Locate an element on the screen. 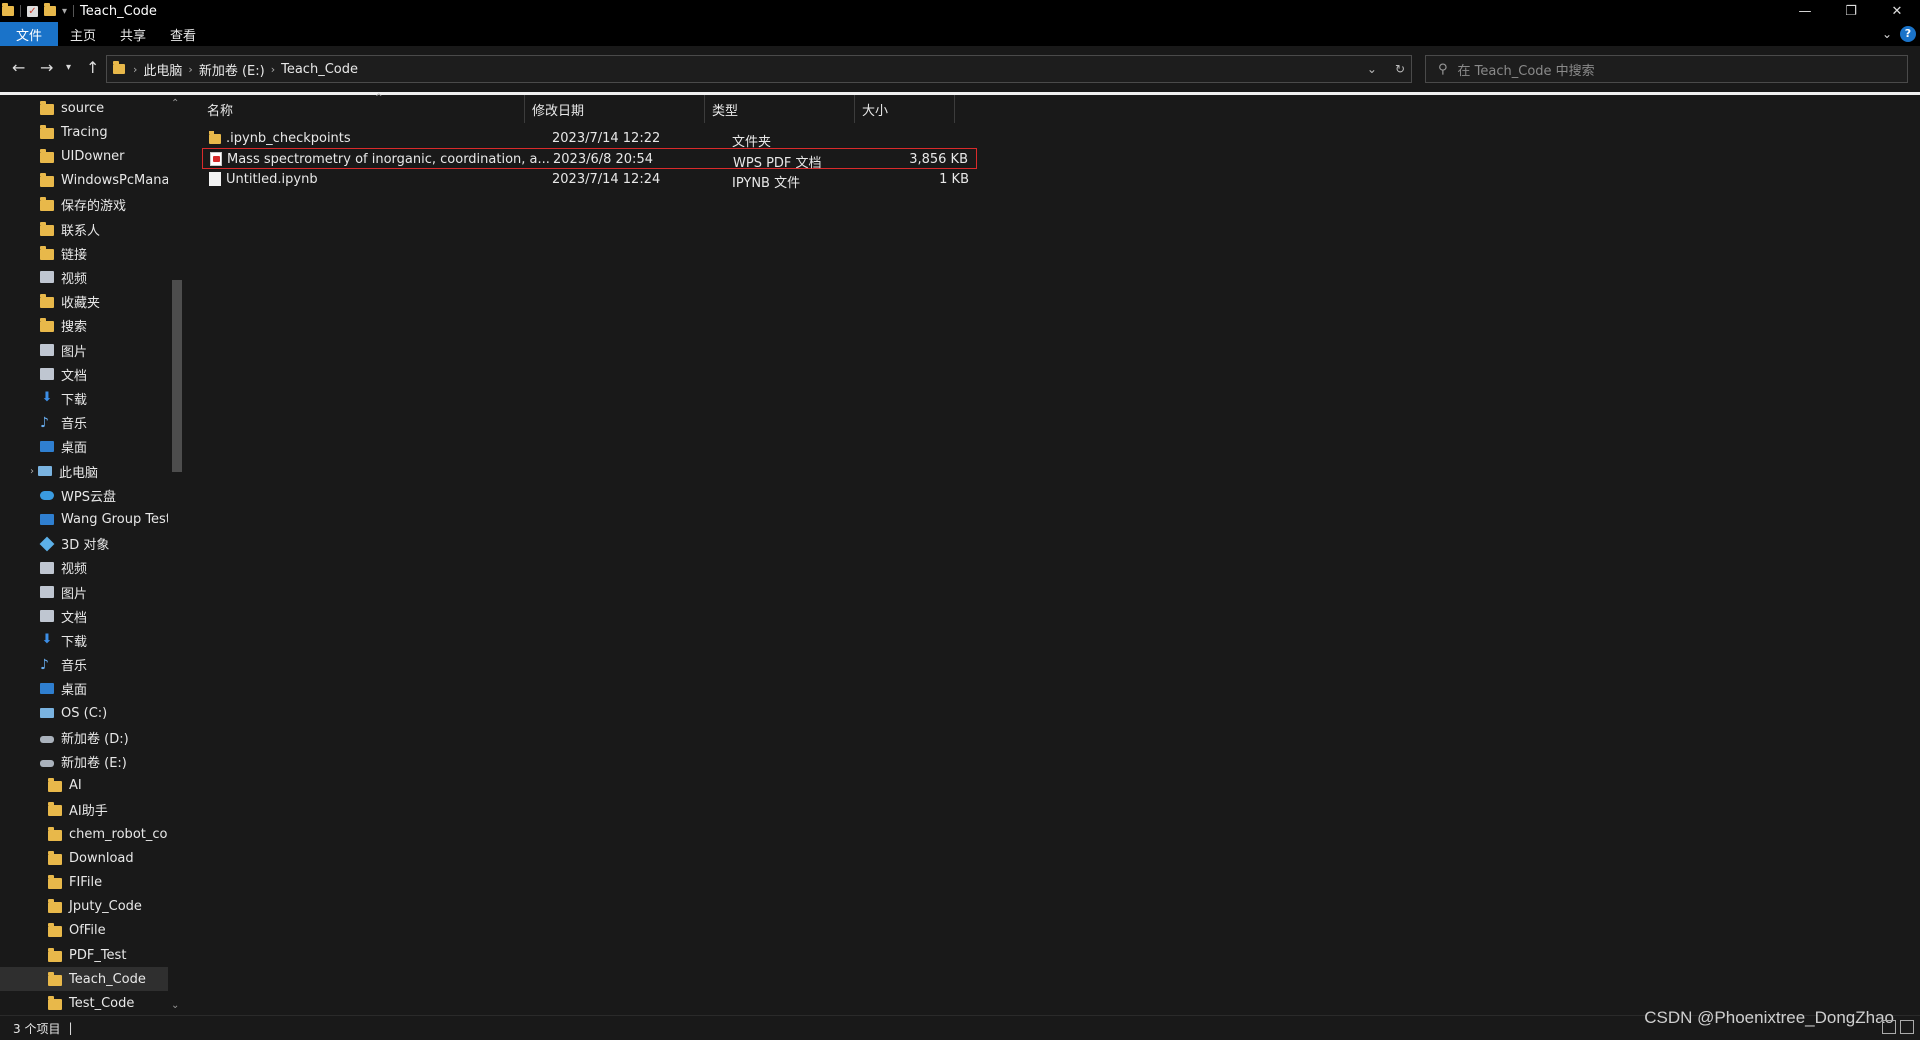  sidebar-item: chem_robot_code is located at coordinates (84, 834).